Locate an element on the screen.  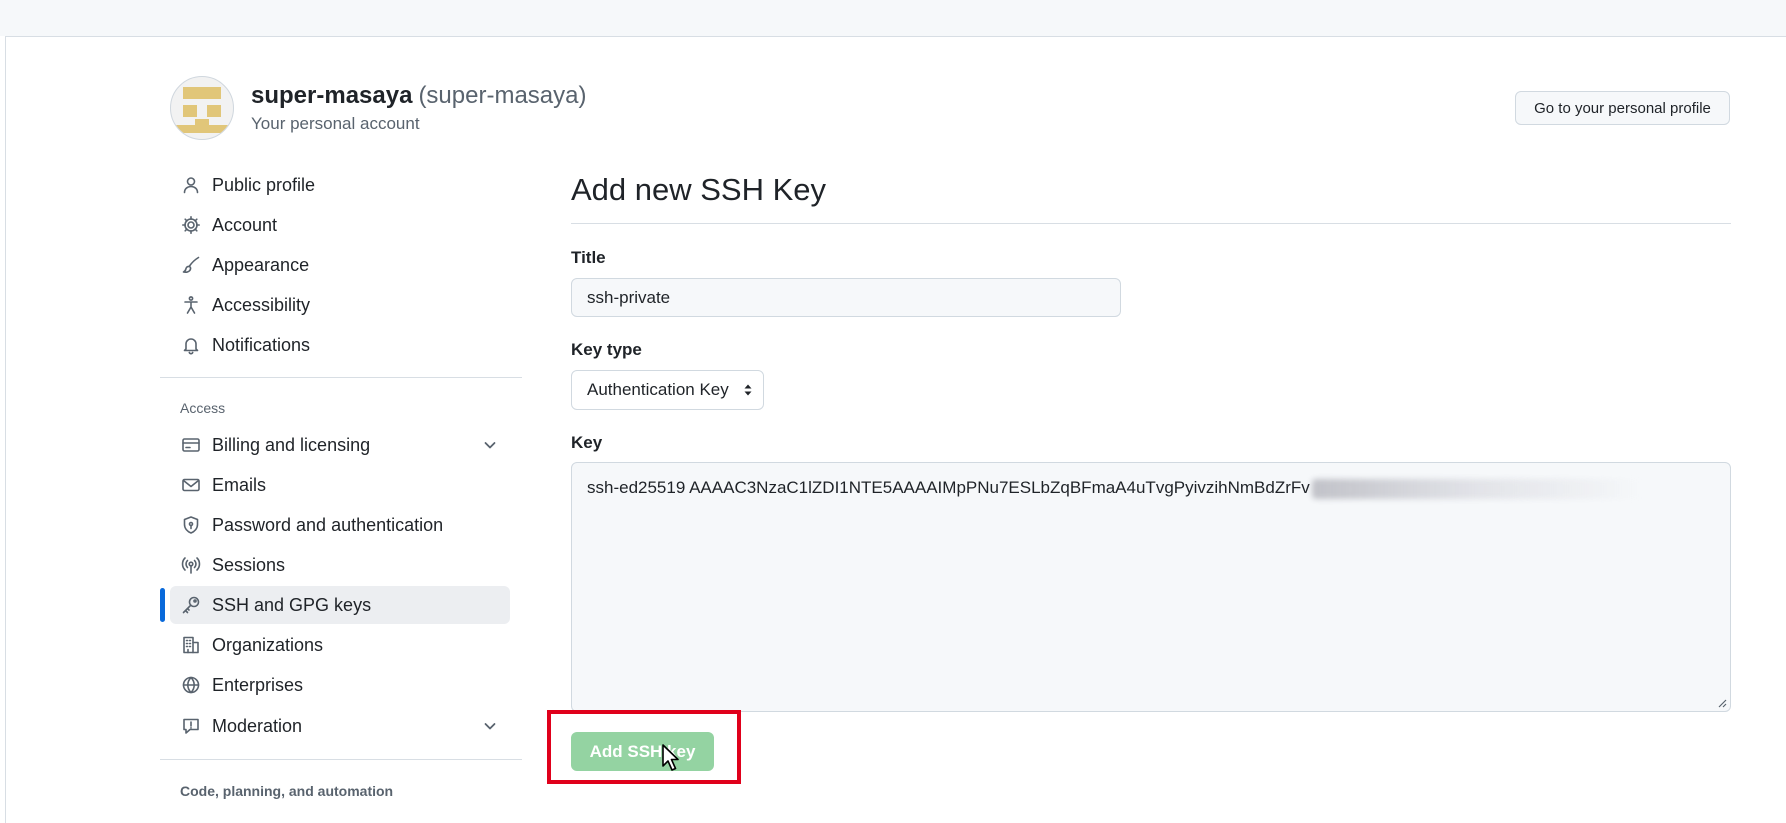
sidebar-item-label: Enterprises is located at coordinates (258, 684).